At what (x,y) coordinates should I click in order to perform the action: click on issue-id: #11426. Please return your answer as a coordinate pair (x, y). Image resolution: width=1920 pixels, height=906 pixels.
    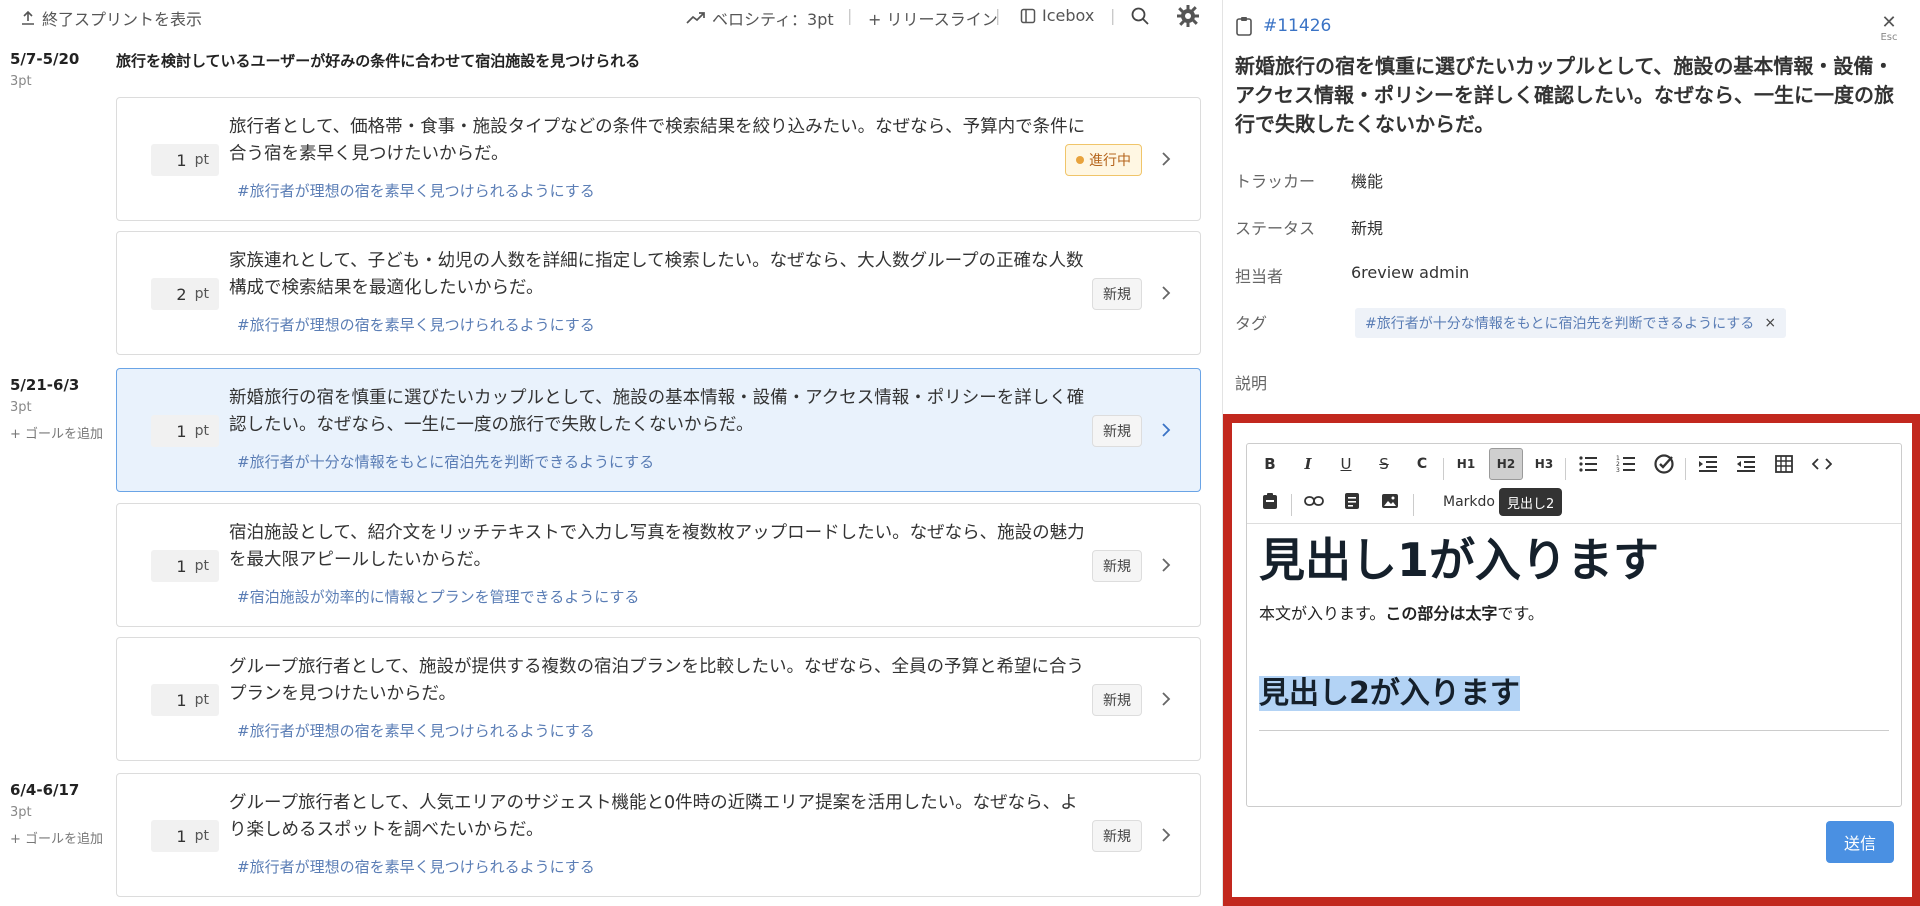
    Looking at the image, I should click on (1283, 26).